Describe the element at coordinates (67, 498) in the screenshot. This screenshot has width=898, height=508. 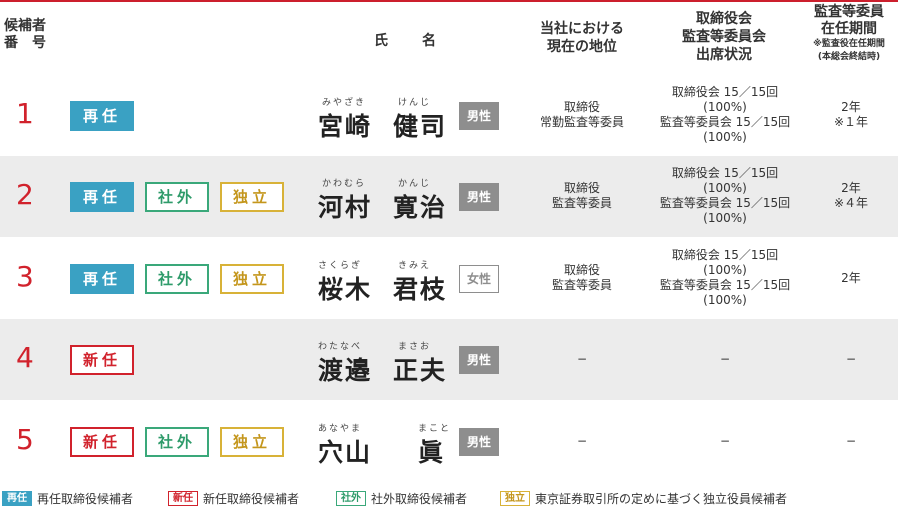
I see `legend-item-reappoint: 再任 再任取締役候補者` at that location.